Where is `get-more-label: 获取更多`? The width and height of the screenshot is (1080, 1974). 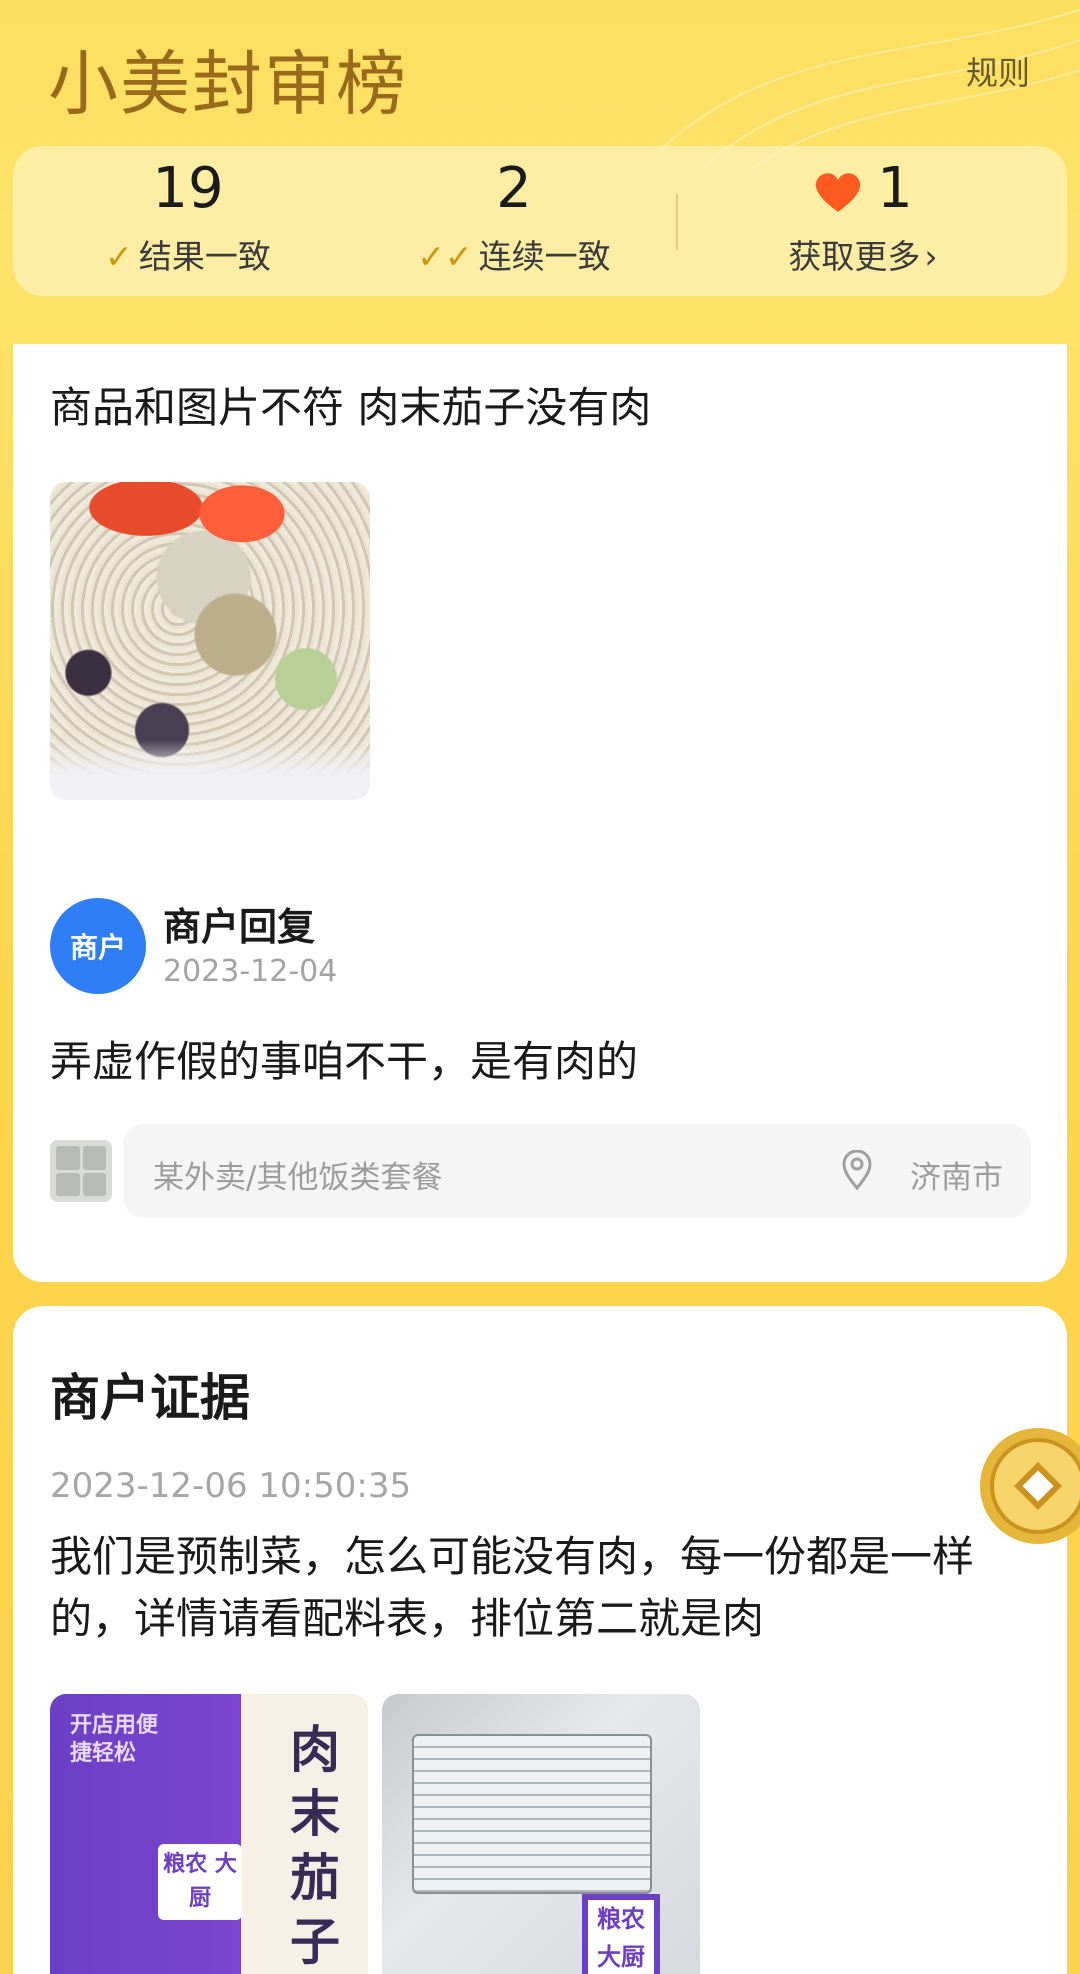 get-more-label: 获取更多 is located at coordinates (854, 256).